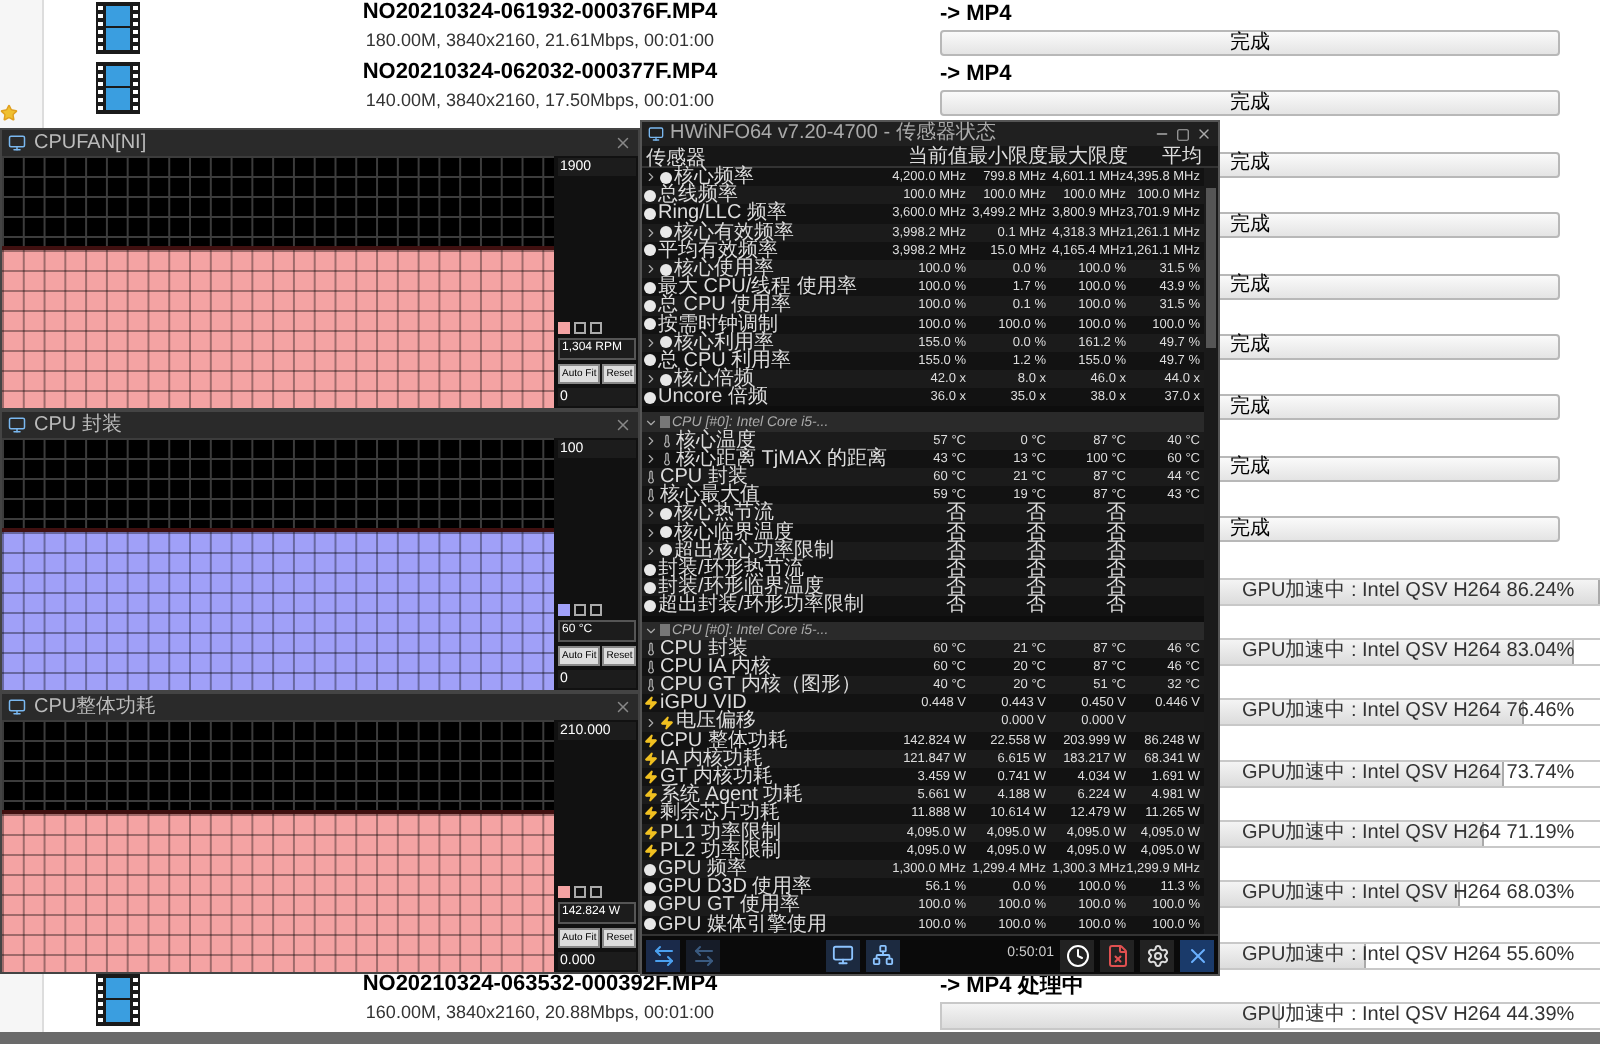 Image resolution: width=1600 pixels, height=1044 pixels. Describe the element at coordinates (540, 1013) in the screenshot. I see `file-info: 160.00M, 3840x2160, 20.88Mbps, 00:01:00` at that location.